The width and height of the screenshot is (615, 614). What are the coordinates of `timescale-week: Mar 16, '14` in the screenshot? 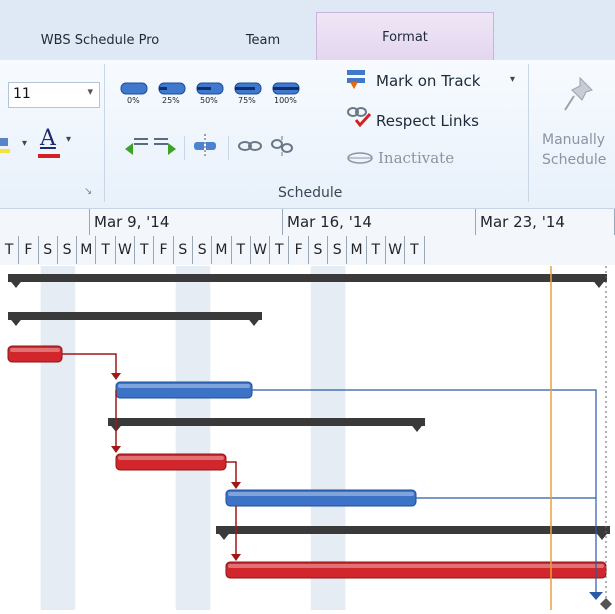 It's located at (379, 222).